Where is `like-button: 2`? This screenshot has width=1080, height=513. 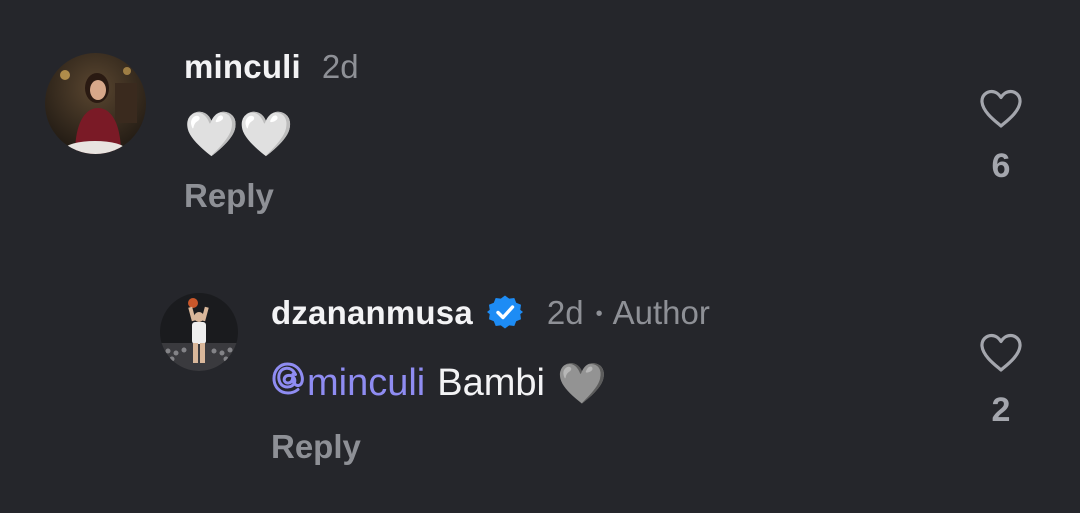 like-button: 2 is located at coordinates (1001, 381).